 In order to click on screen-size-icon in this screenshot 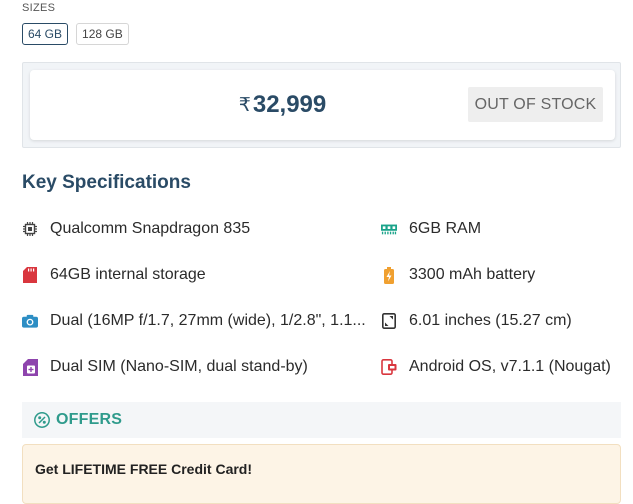, I will do `click(389, 321)`.